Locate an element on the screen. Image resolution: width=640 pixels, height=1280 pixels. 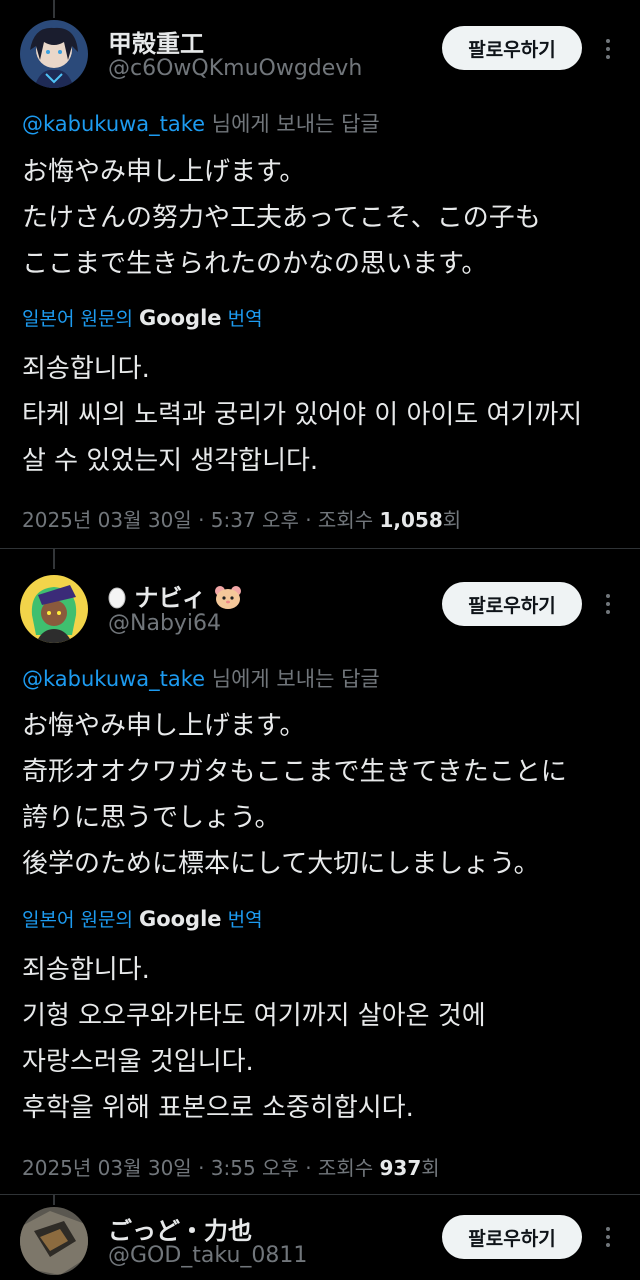
translated-line: 타케 씨의 노력과 궁리가 있어야 이 아이도 여기까지 is located at coordinates (302, 415).